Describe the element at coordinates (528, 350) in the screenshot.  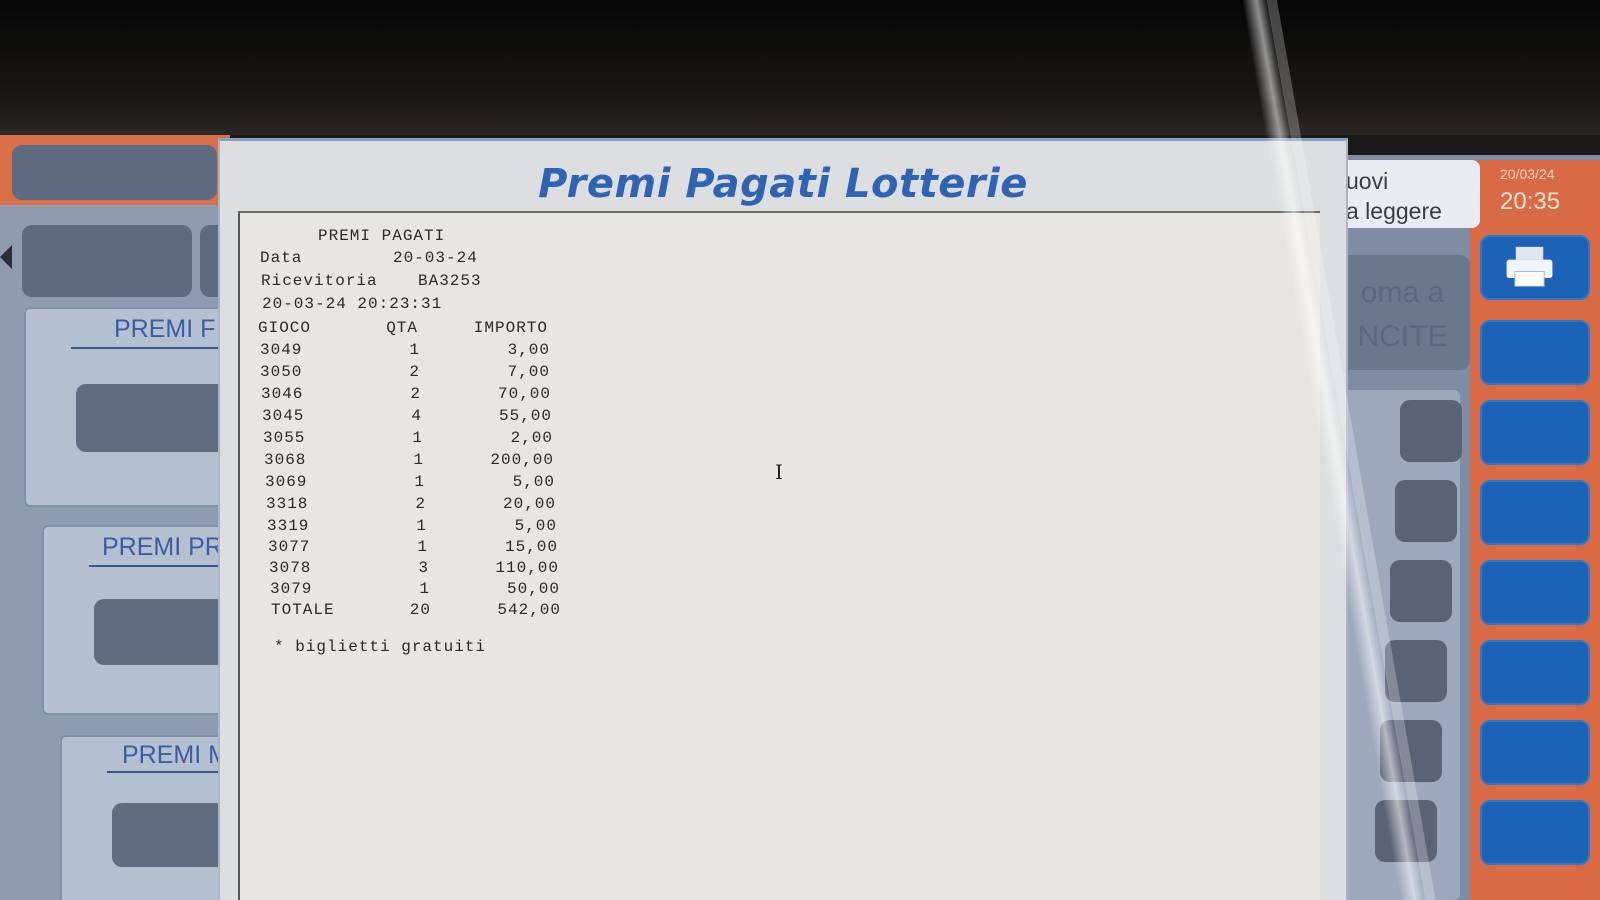
I see `row-importo: 3,00` at that location.